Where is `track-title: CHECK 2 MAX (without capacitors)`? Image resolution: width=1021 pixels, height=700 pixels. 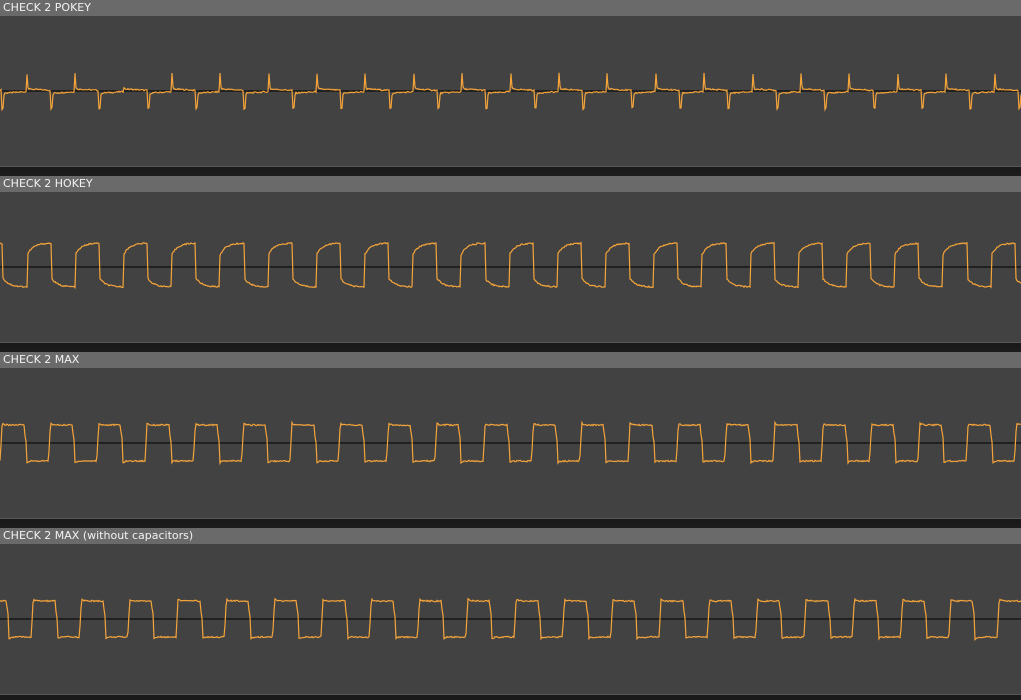
track-title: CHECK 2 MAX (without capacitors) is located at coordinates (510, 536).